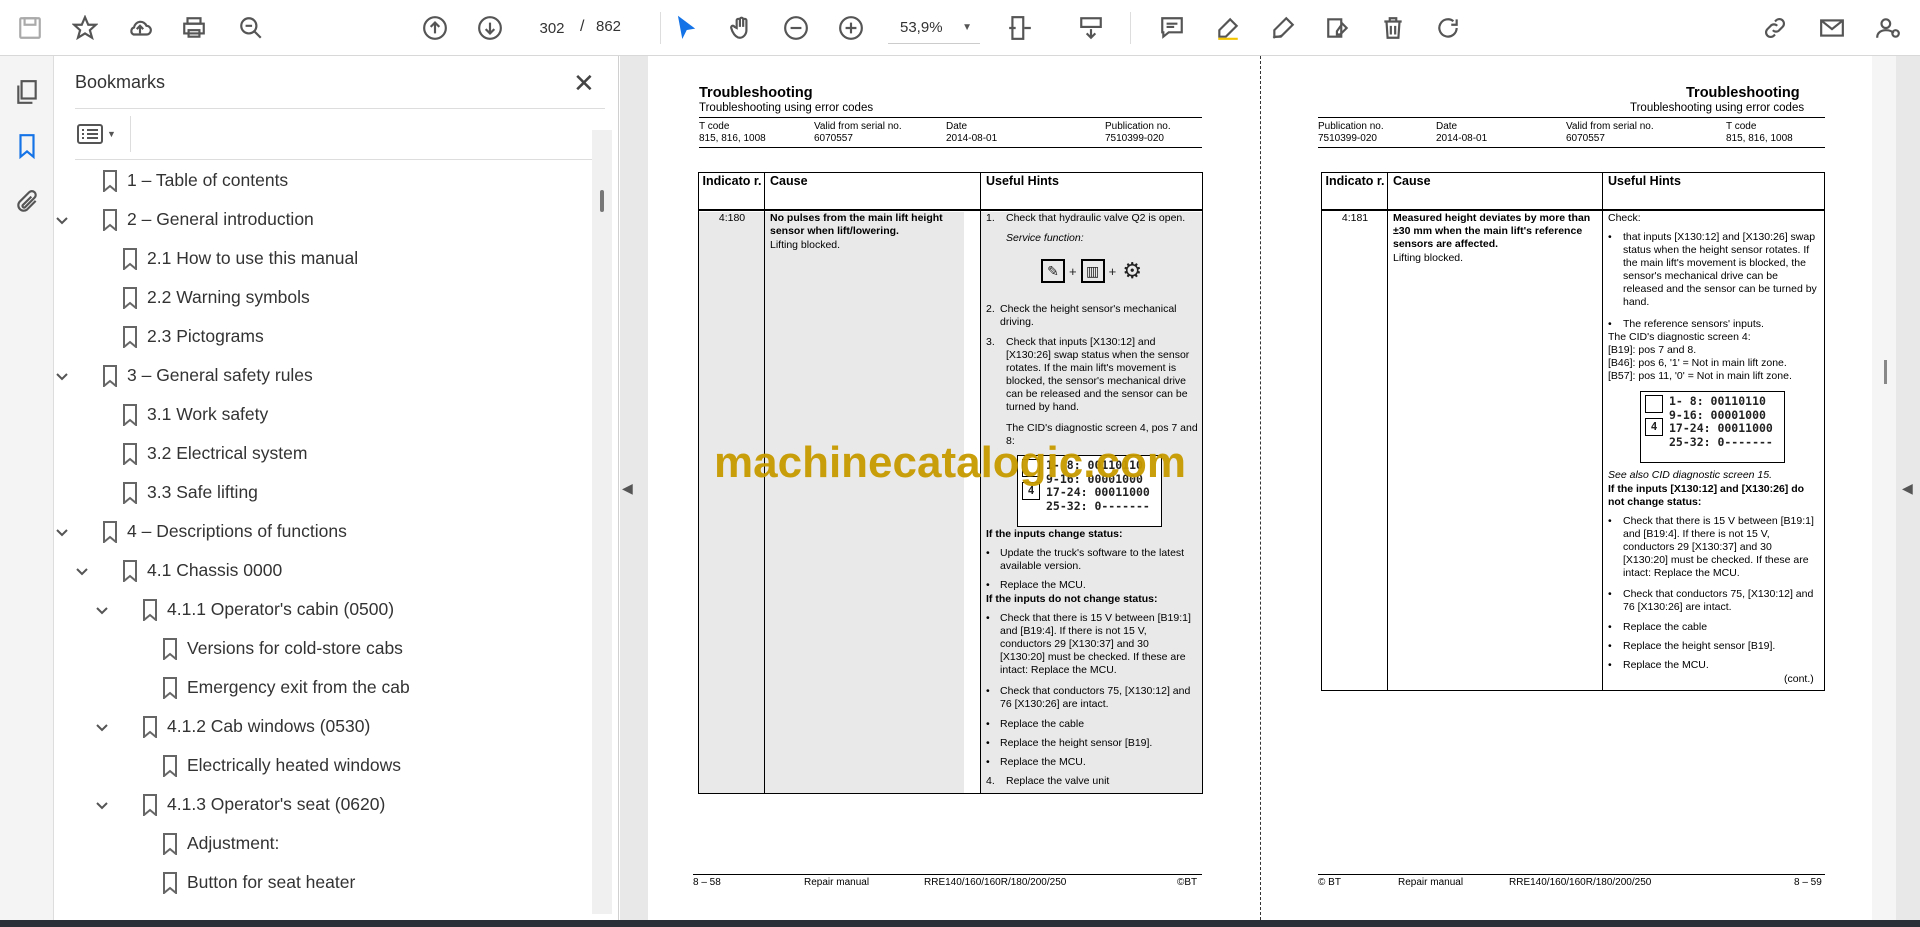 This screenshot has width=1920, height=927. Describe the element at coordinates (320, 337) in the screenshot. I see `bookmark-item: 2.3 Pictograms` at that location.